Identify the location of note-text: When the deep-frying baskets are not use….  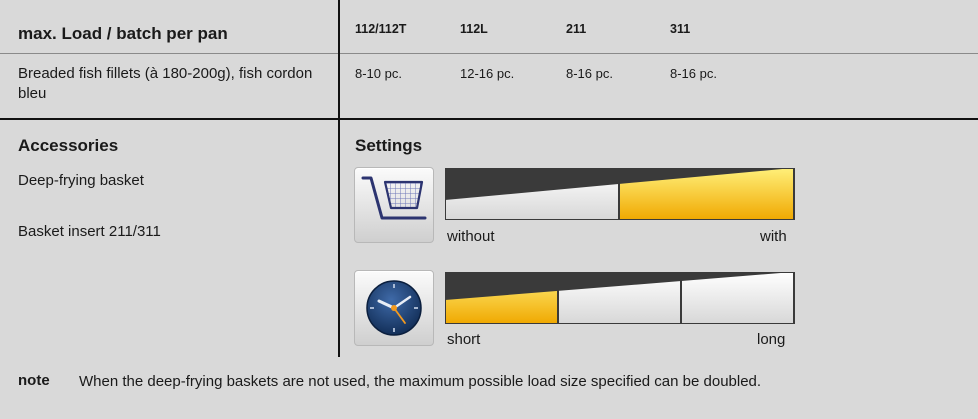
(420, 381).